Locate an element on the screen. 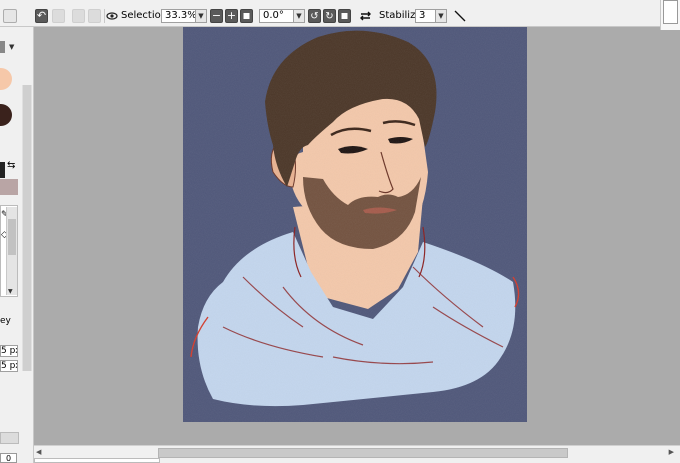 The width and height of the screenshot is (680, 463). rotation-select: 0.0° ▼ is located at coordinates (282, 16).